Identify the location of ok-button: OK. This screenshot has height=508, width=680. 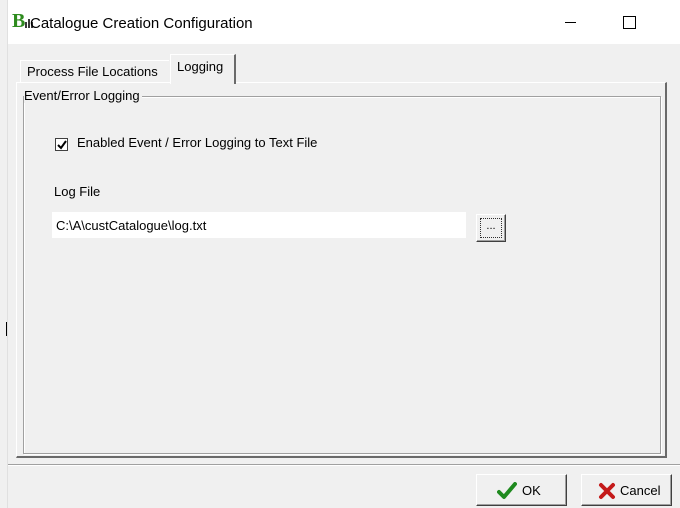
(521, 490).